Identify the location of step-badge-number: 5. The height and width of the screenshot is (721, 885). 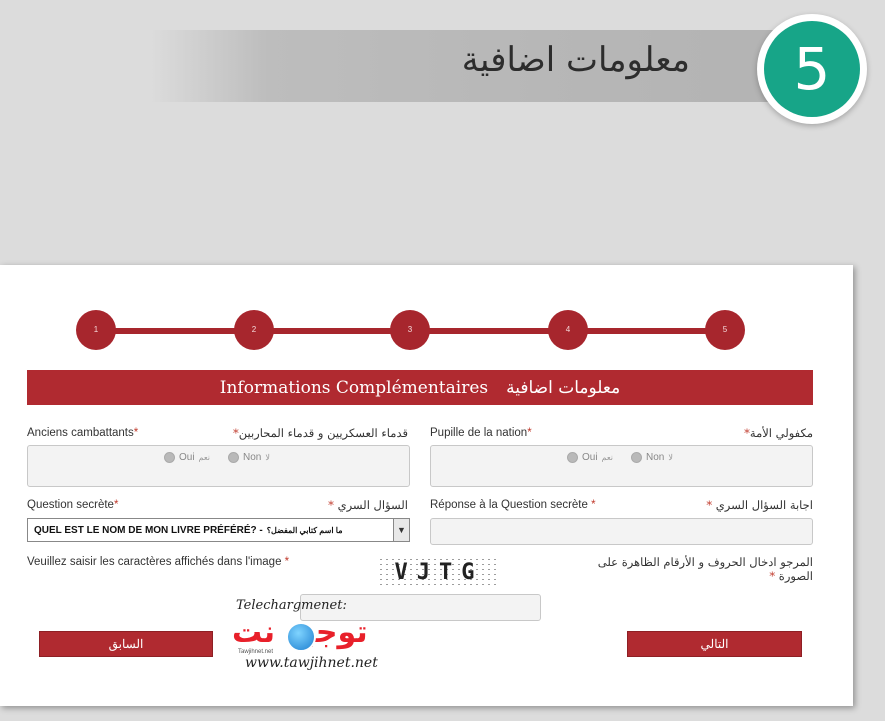
(812, 69).